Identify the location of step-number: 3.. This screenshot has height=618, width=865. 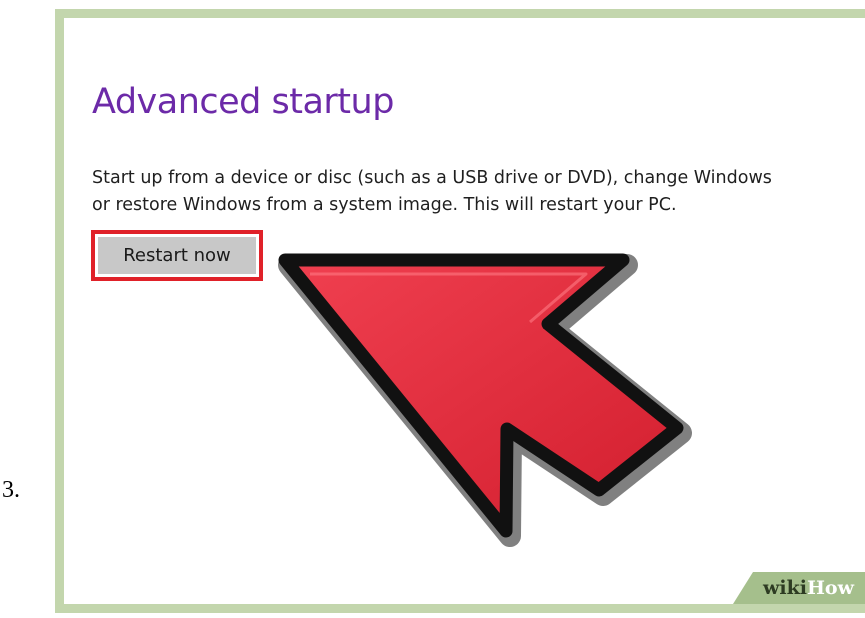
(11, 490).